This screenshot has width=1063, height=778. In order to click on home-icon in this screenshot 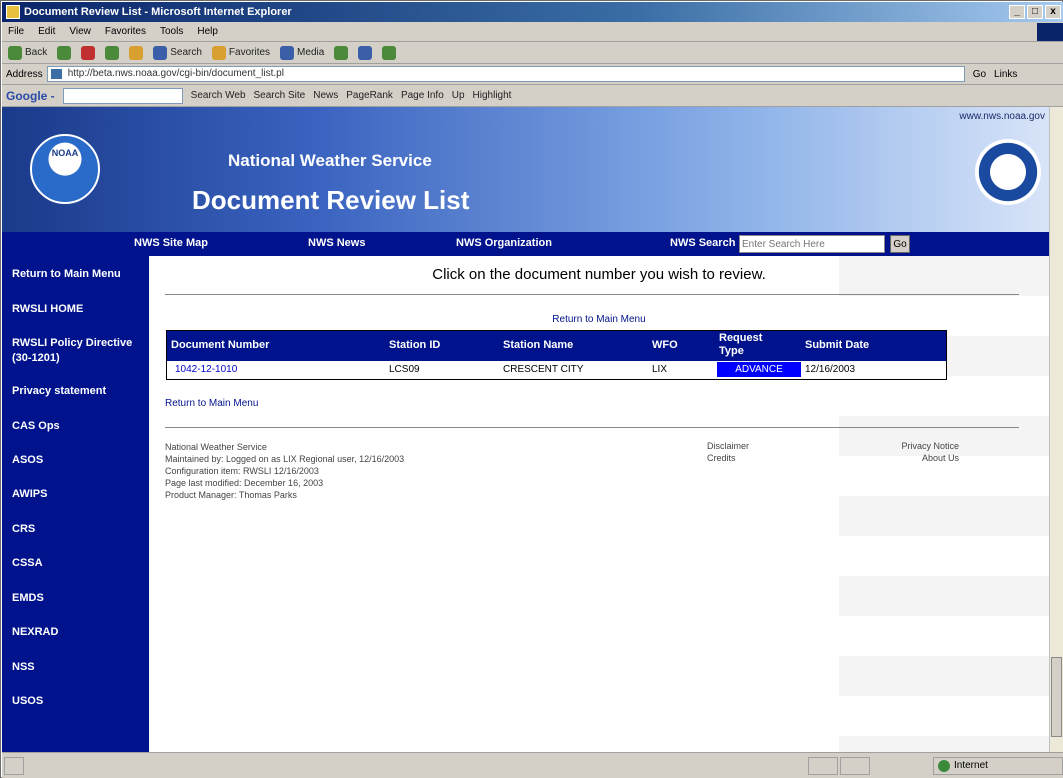, I will do `click(136, 52)`.